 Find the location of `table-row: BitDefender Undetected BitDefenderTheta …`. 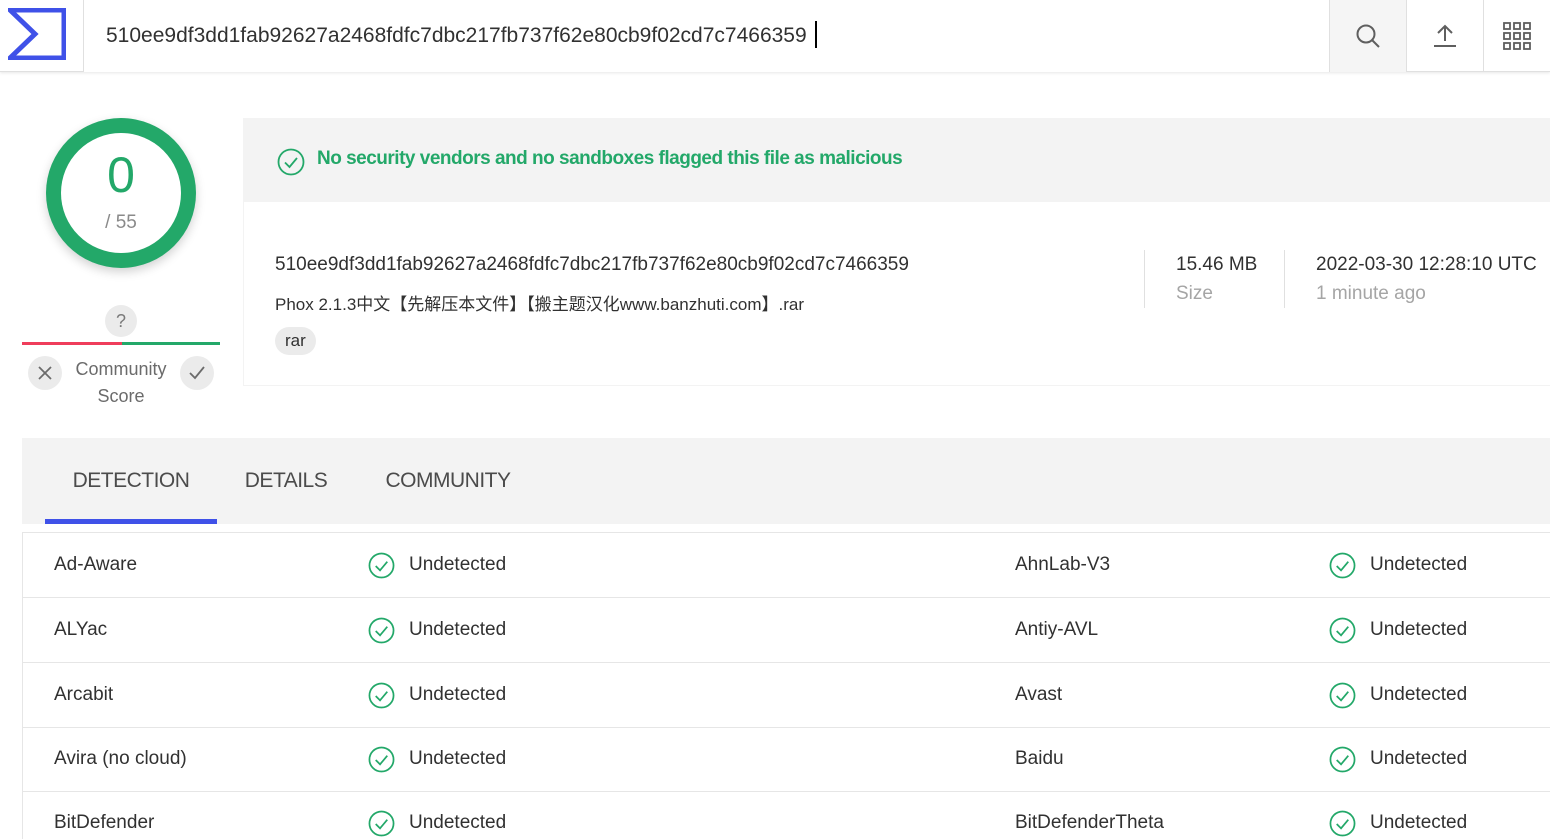

table-row: BitDefender Undetected BitDefenderTheta … is located at coordinates (786, 815).